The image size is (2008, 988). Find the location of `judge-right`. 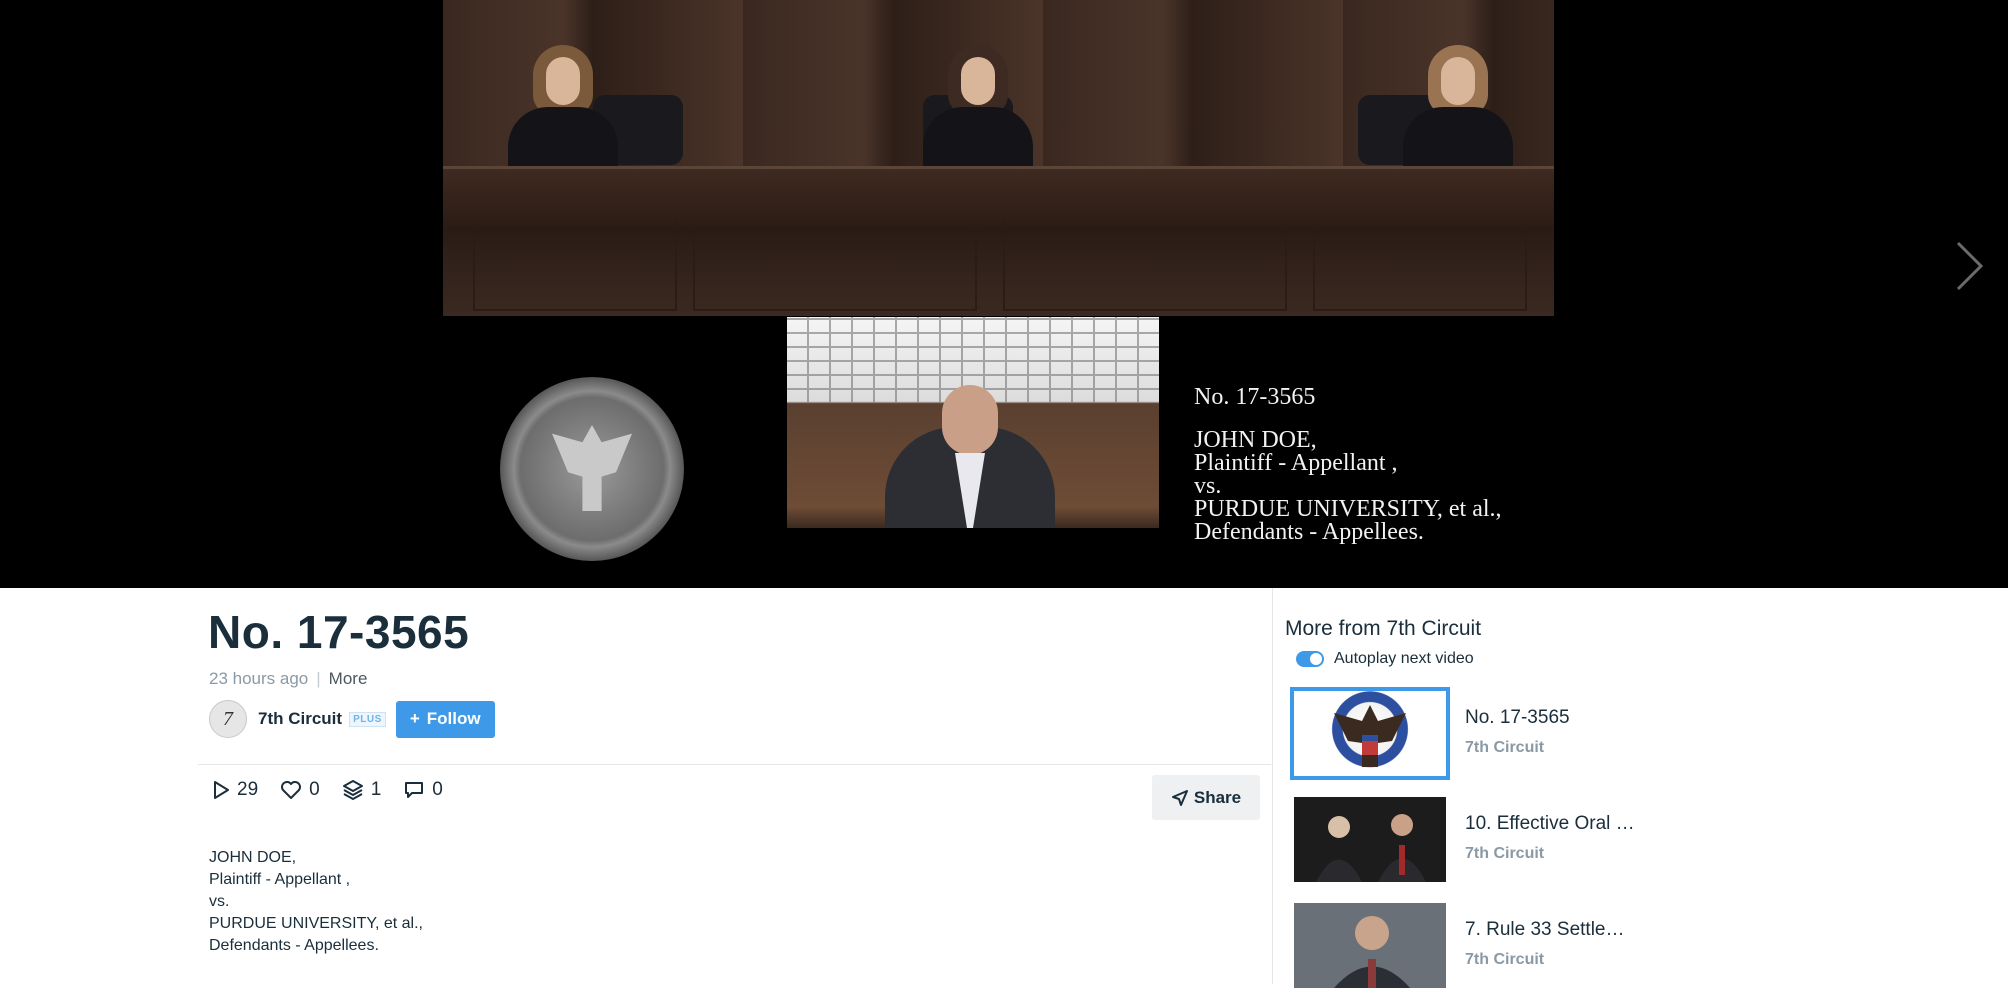

judge-right is located at coordinates (1458, 107).